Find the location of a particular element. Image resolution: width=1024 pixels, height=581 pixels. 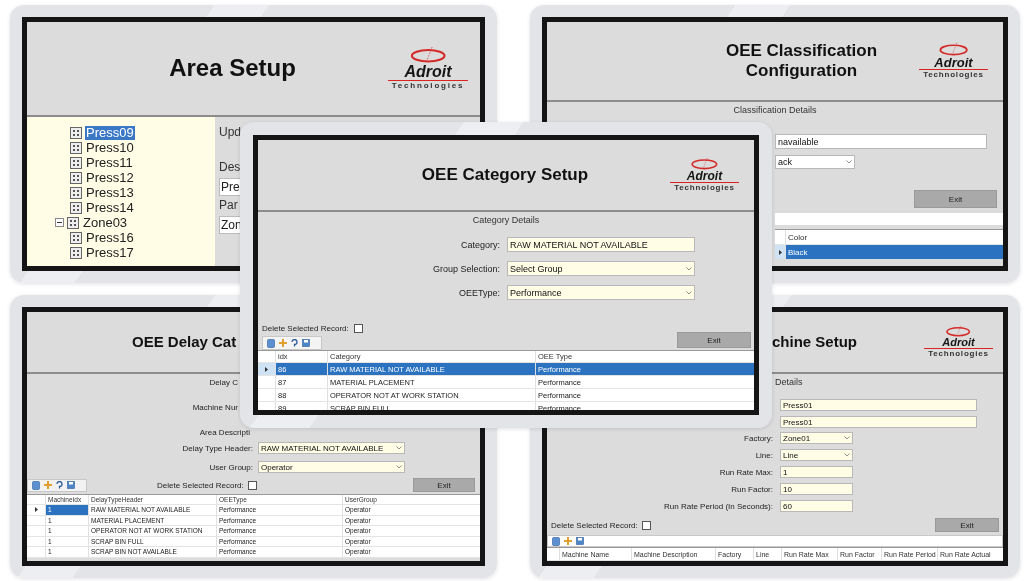

dropdown: Zone01 is located at coordinates (816, 438).